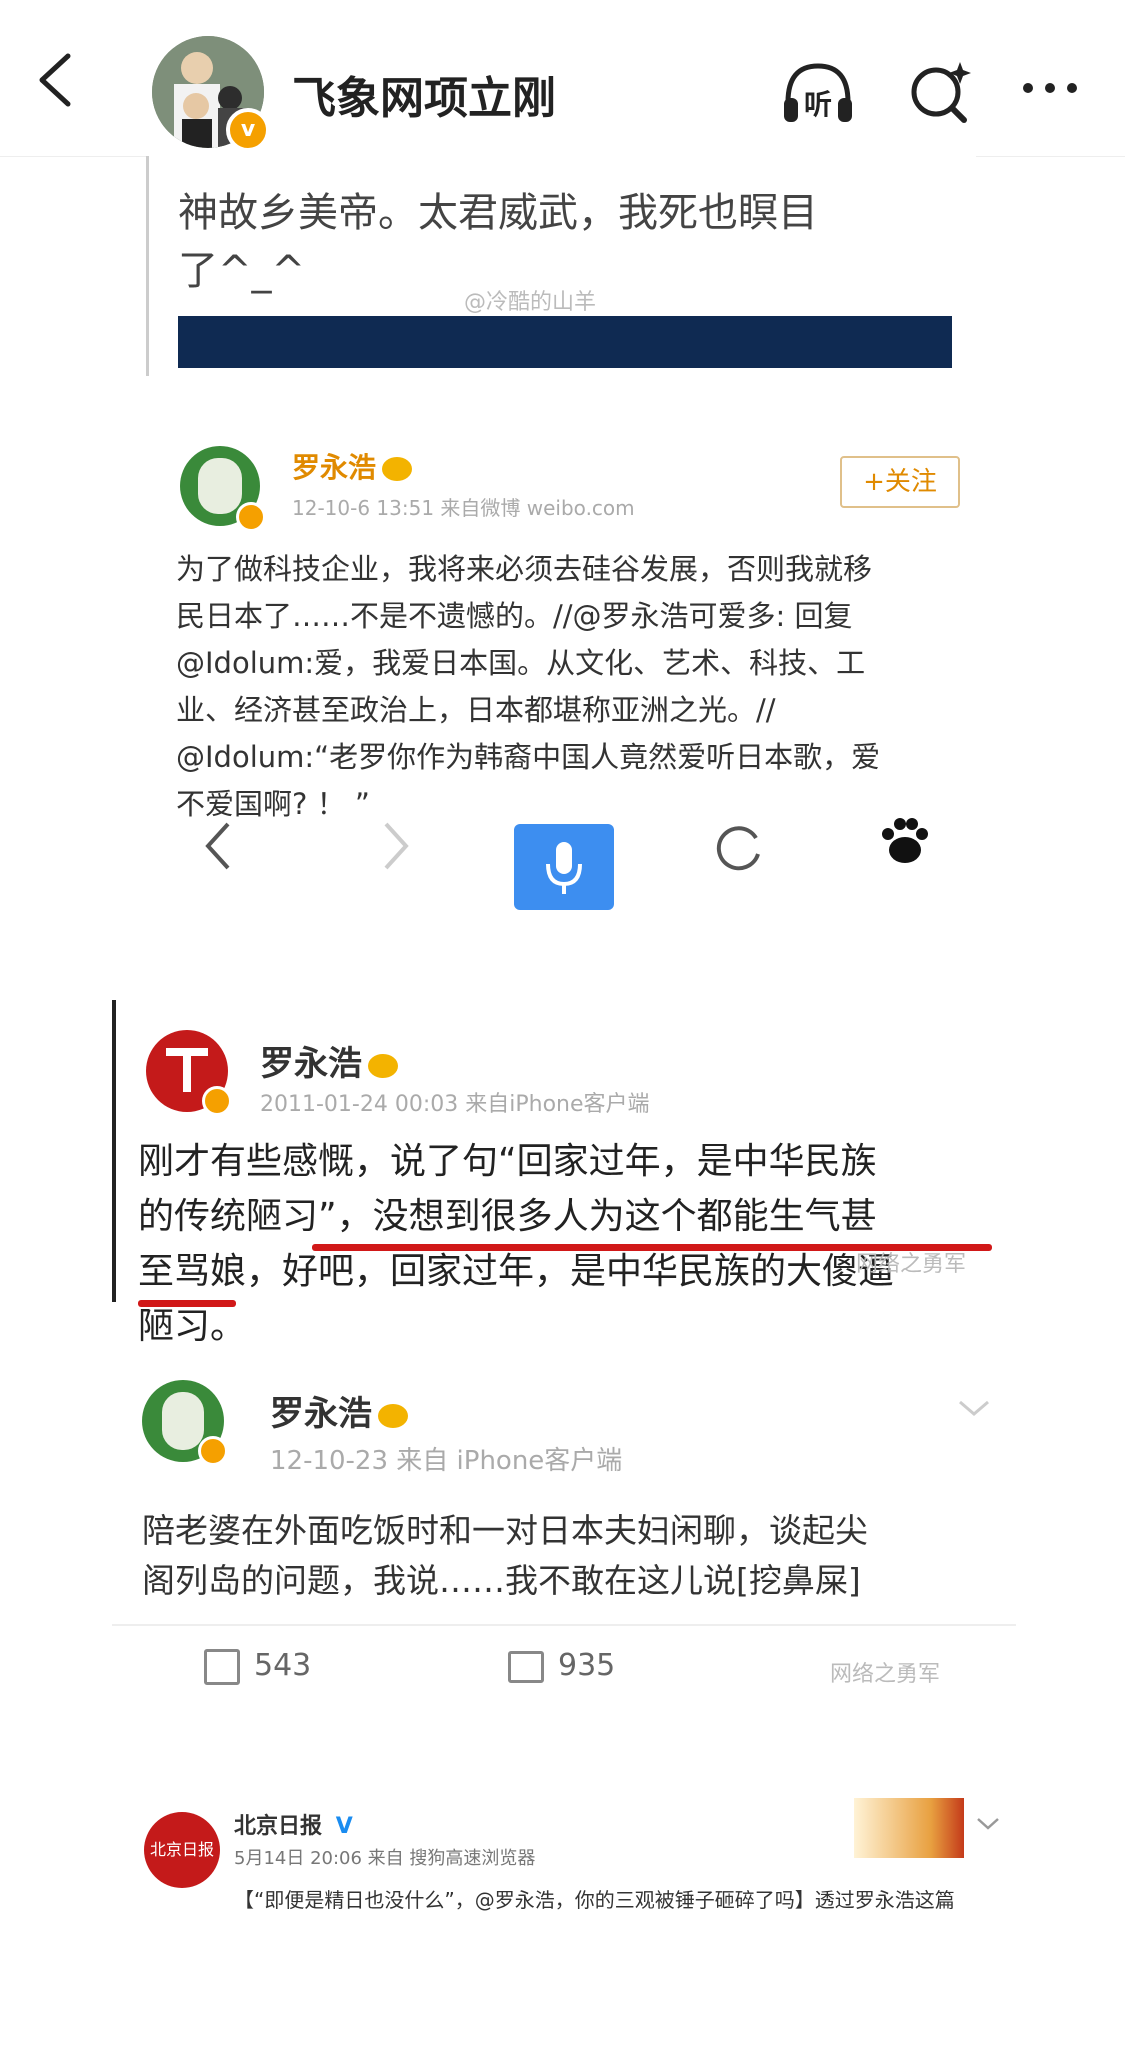 The height and width of the screenshot is (2066, 1125). Describe the element at coordinates (904, 842) in the screenshot. I see `baidu-paw-icon` at that location.